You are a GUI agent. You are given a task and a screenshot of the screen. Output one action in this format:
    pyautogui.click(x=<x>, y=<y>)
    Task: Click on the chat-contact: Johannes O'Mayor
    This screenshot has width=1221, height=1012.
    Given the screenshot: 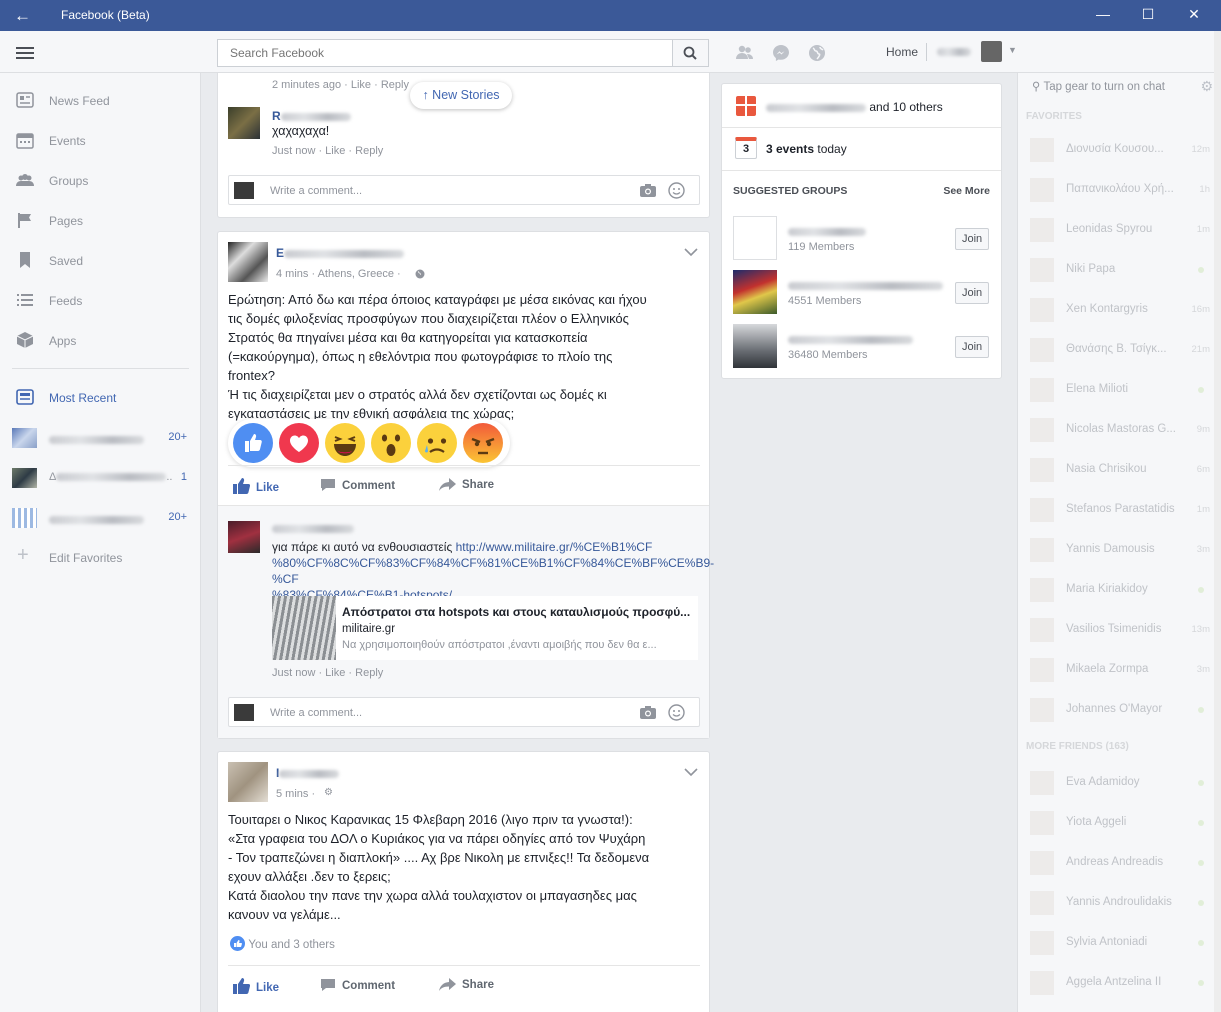 What is the action you would take?
    pyautogui.click(x=1119, y=710)
    